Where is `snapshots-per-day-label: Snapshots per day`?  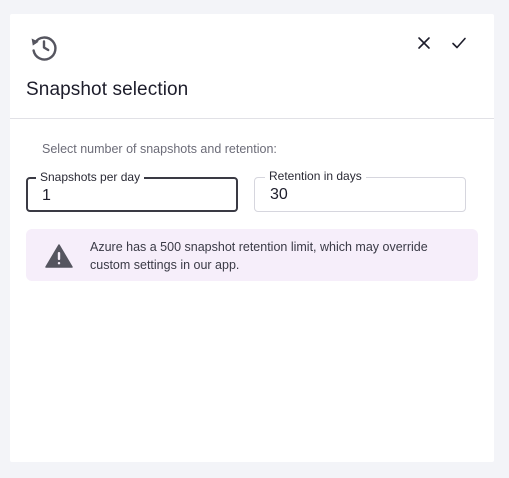
snapshots-per-day-label: Snapshots per day is located at coordinates (90, 177).